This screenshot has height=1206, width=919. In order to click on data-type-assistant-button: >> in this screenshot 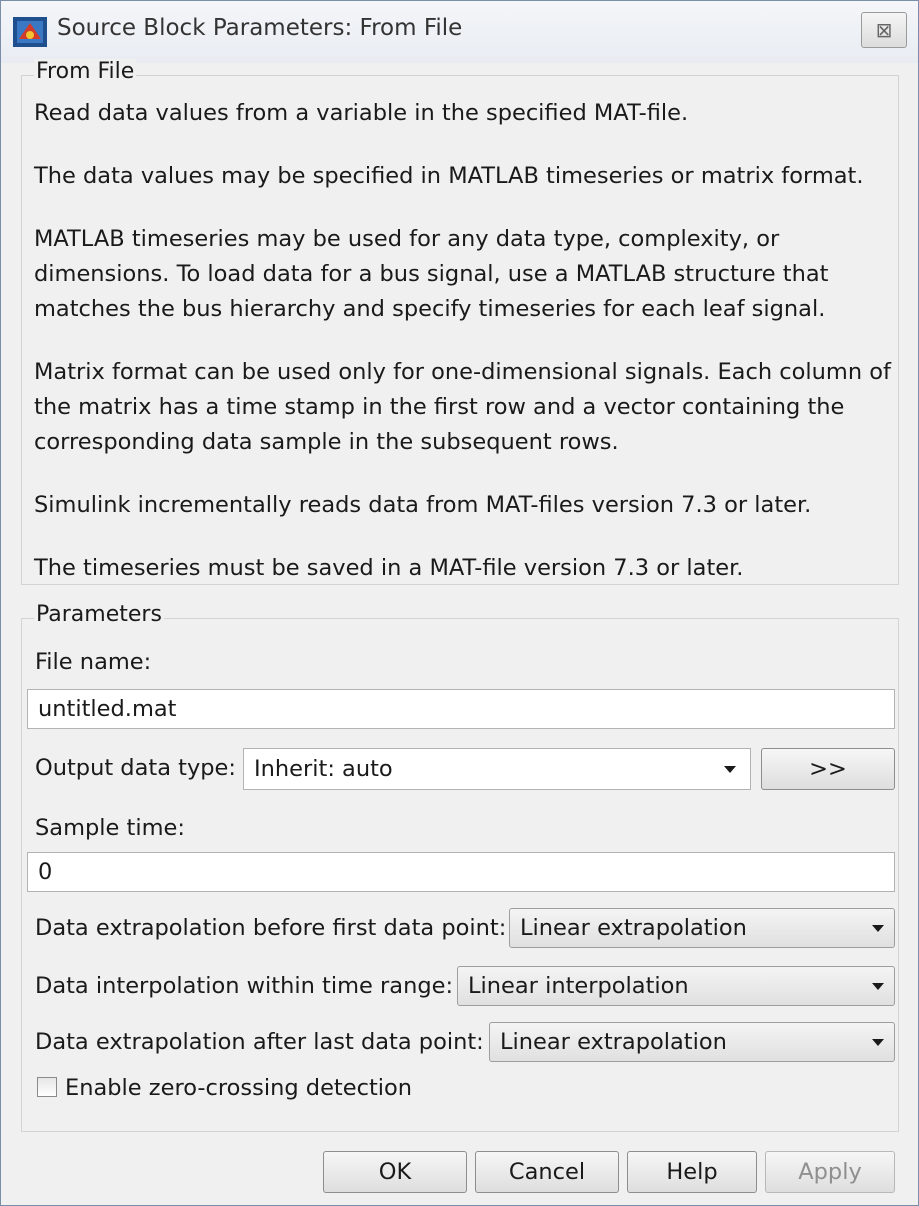, I will do `click(828, 769)`.